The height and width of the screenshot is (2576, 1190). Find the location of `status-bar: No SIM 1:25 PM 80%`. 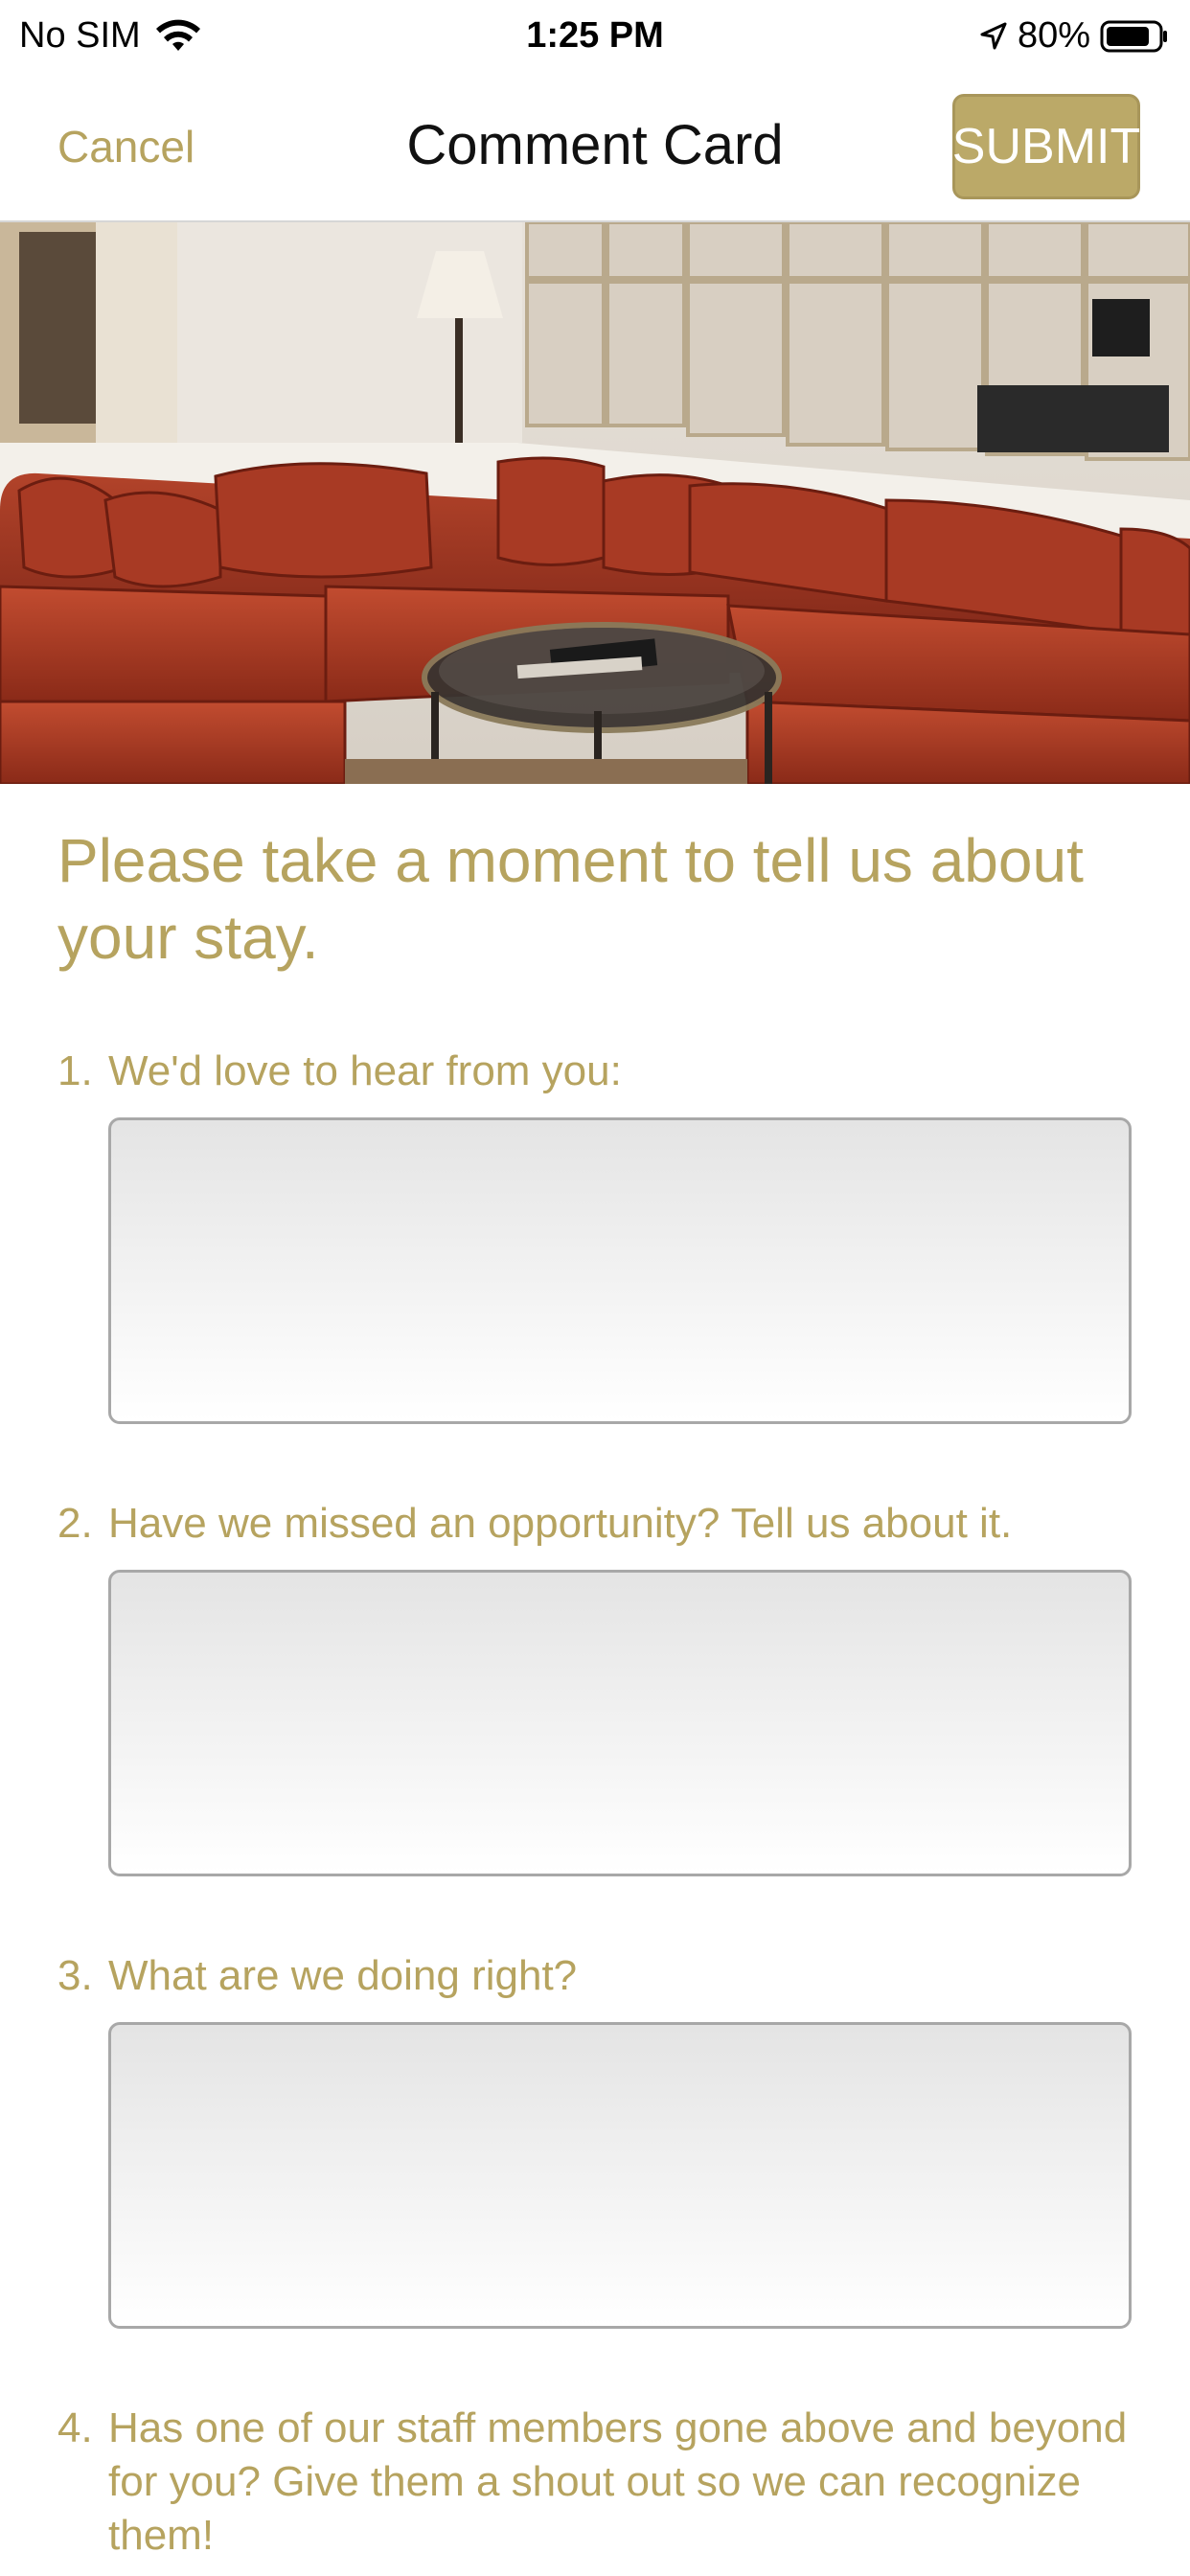

status-bar: No SIM 1:25 PM 80% is located at coordinates (595, 36).